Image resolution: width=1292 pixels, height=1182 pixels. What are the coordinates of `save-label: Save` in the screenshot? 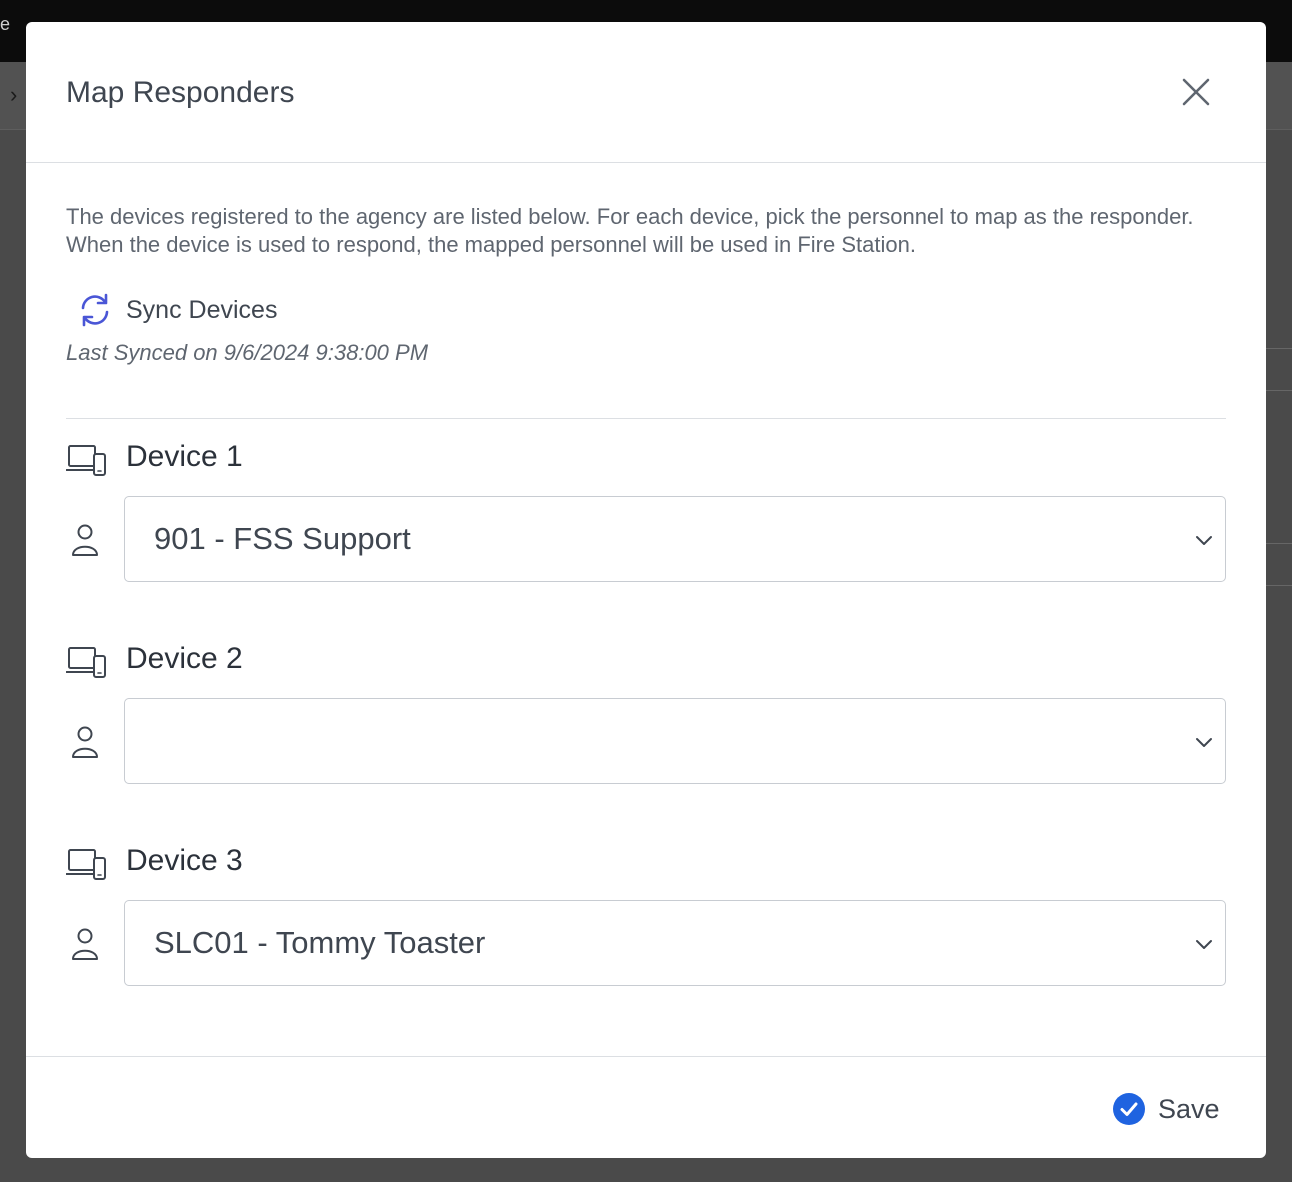 It's located at (1189, 1108).